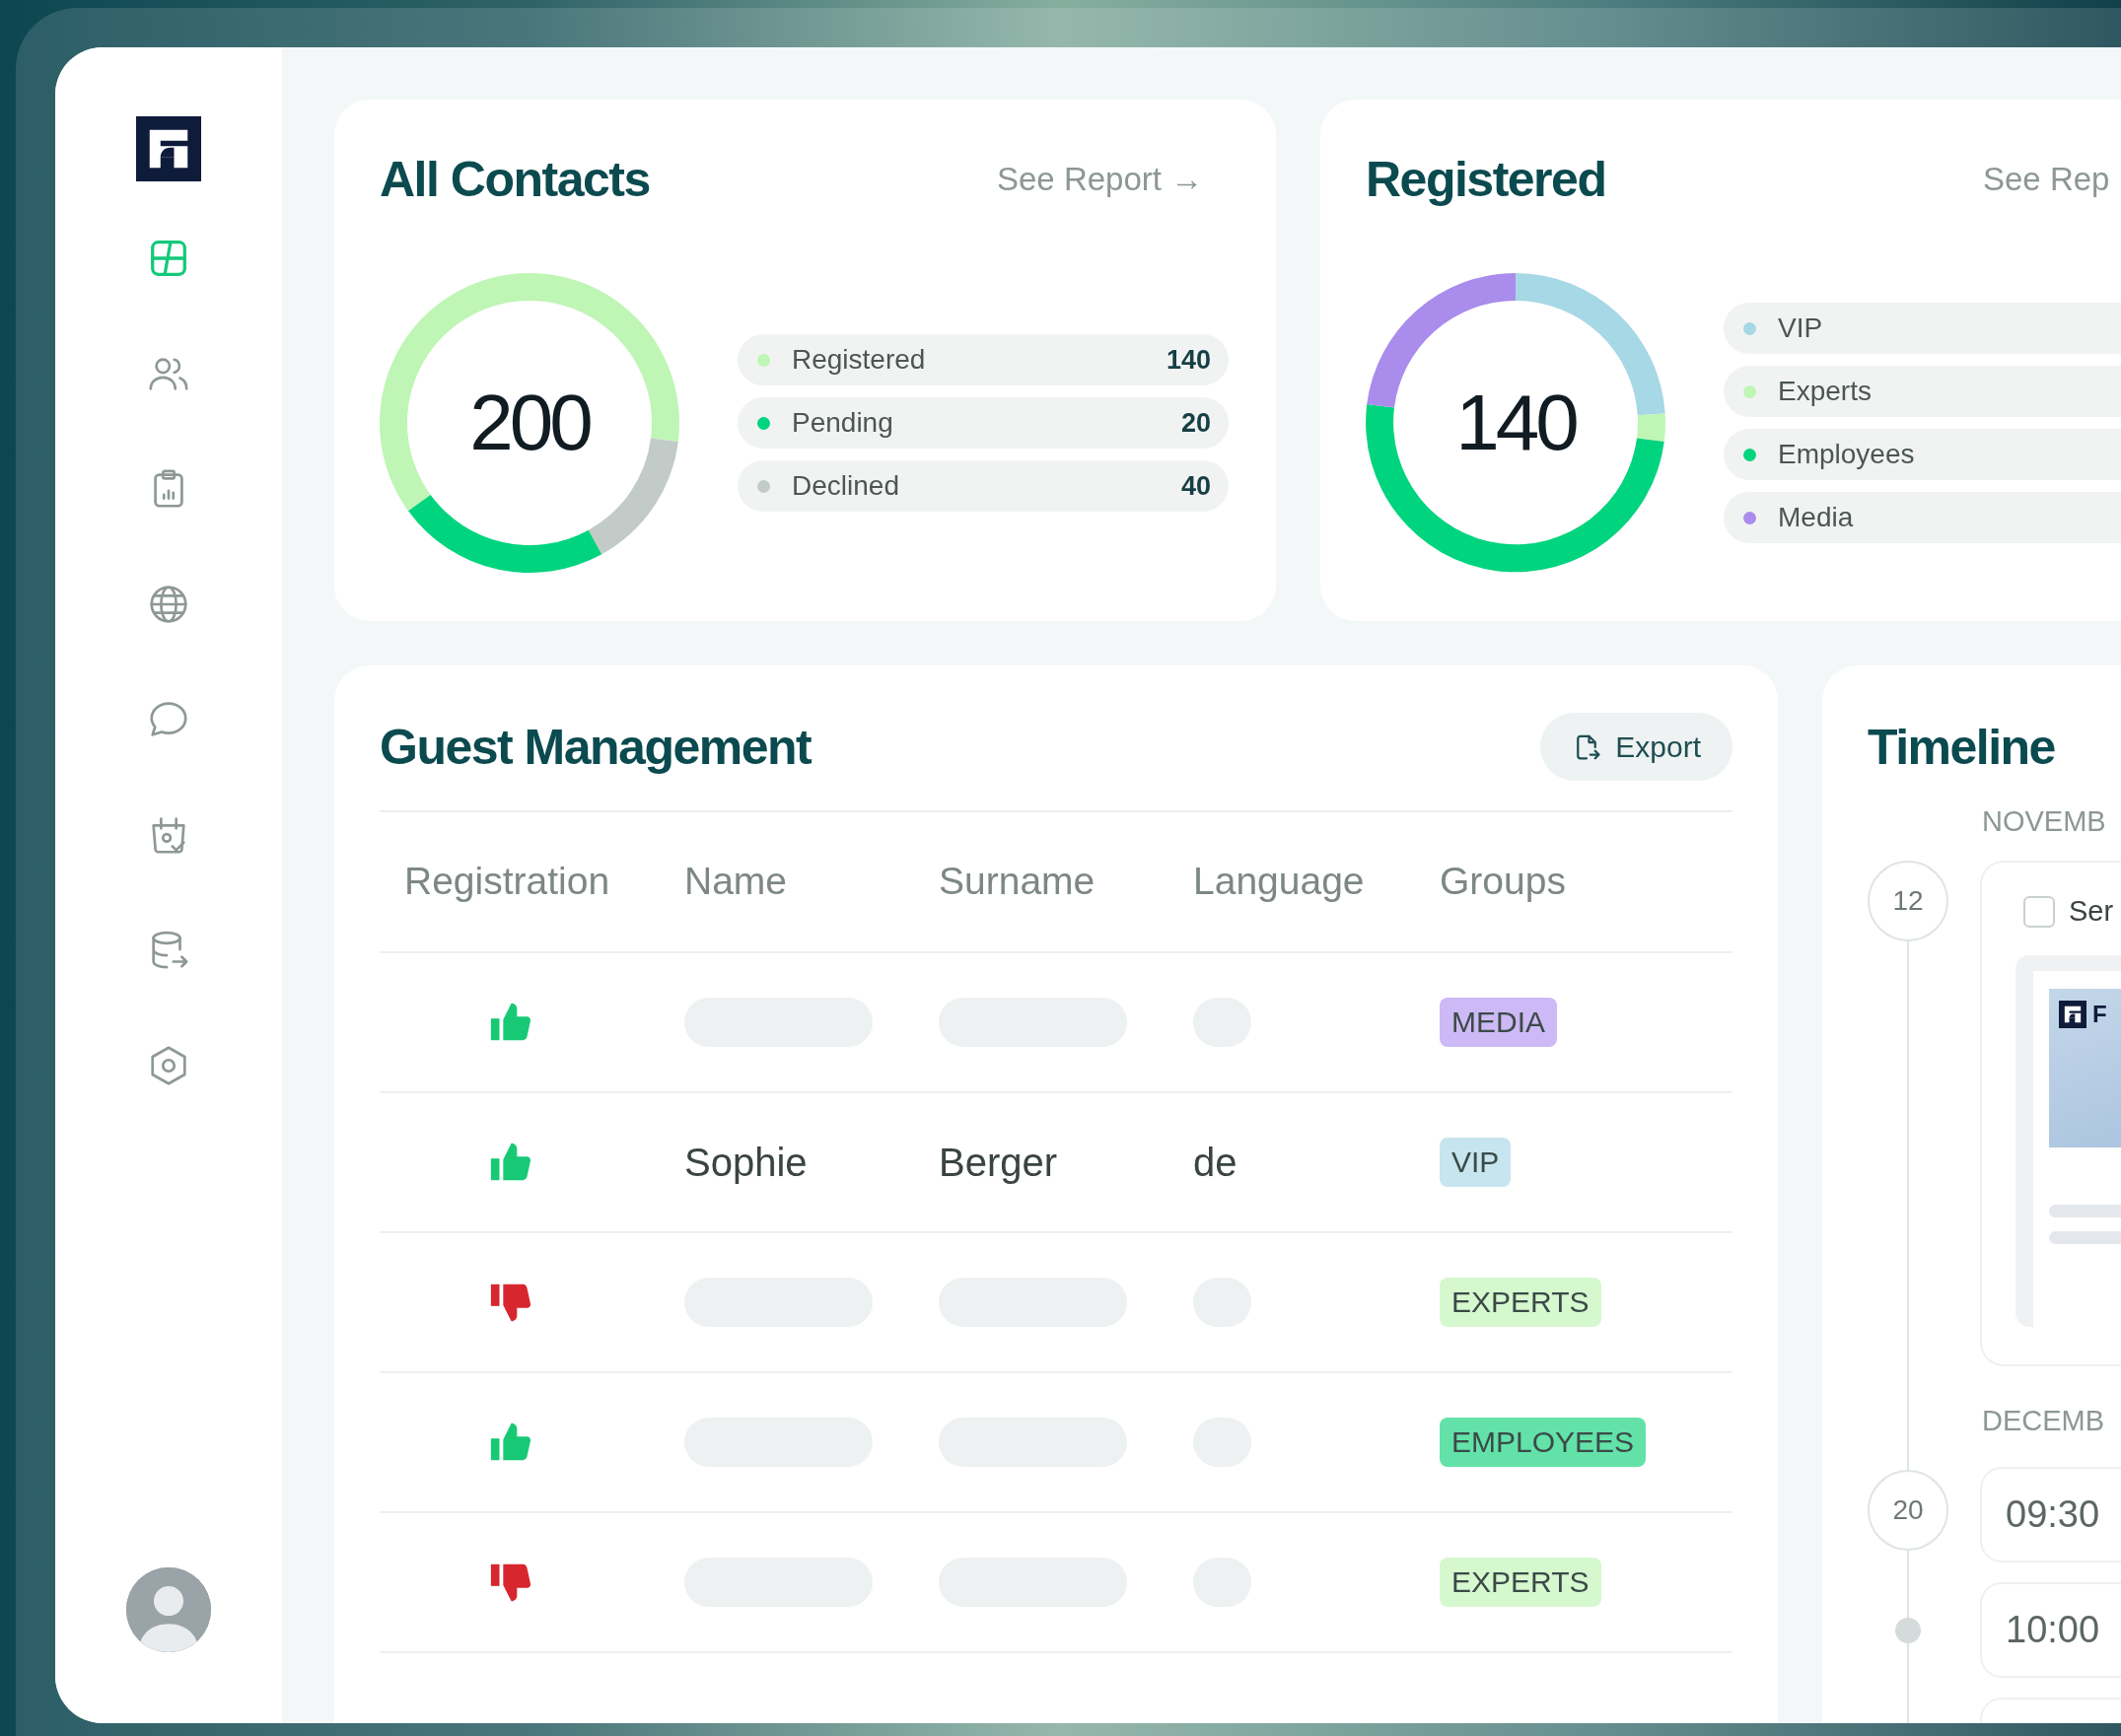 The width and height of the screenshot is (2121, 1736). What do you see at coordinates (1486, 180) in the screenshot?
I see `card-title: Registered` at bounding box center [1486, 180].